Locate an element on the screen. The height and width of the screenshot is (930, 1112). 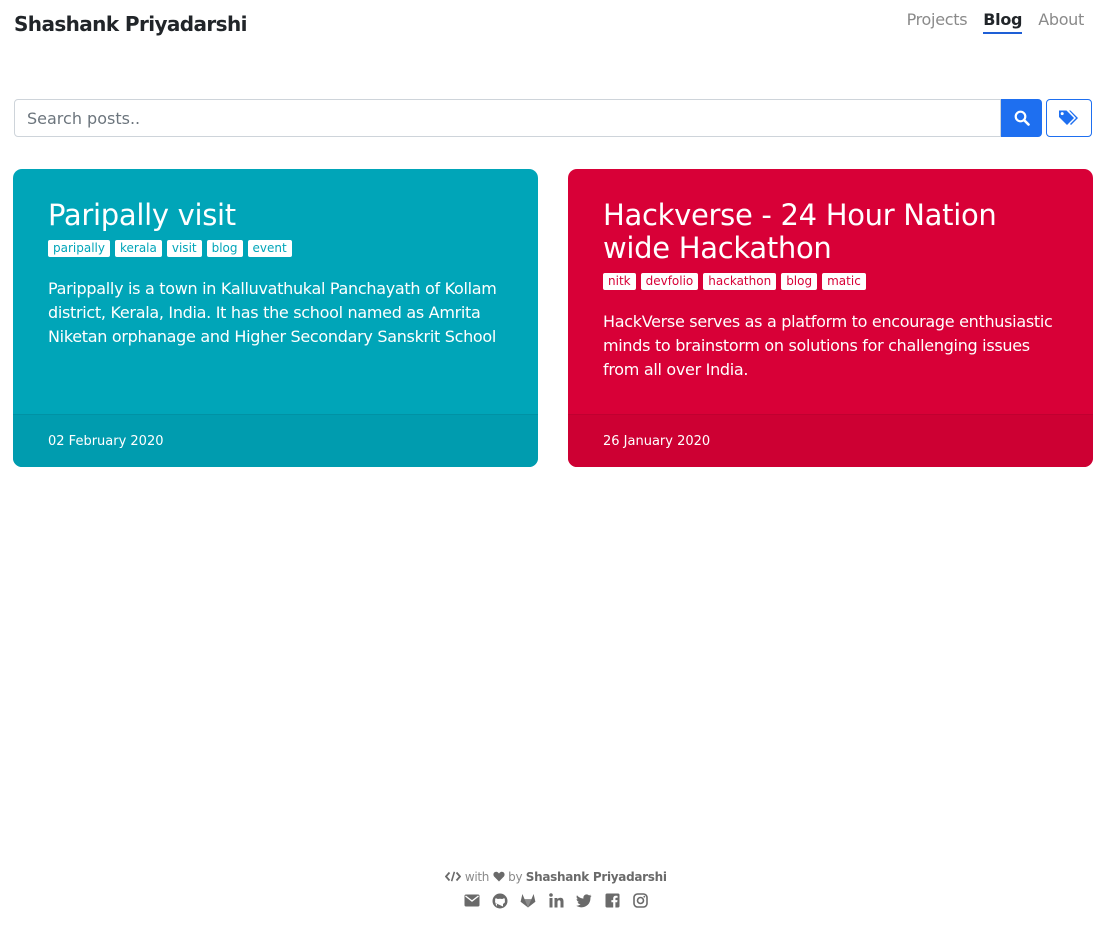
twitter-icon is located at coordinates (584, 900).